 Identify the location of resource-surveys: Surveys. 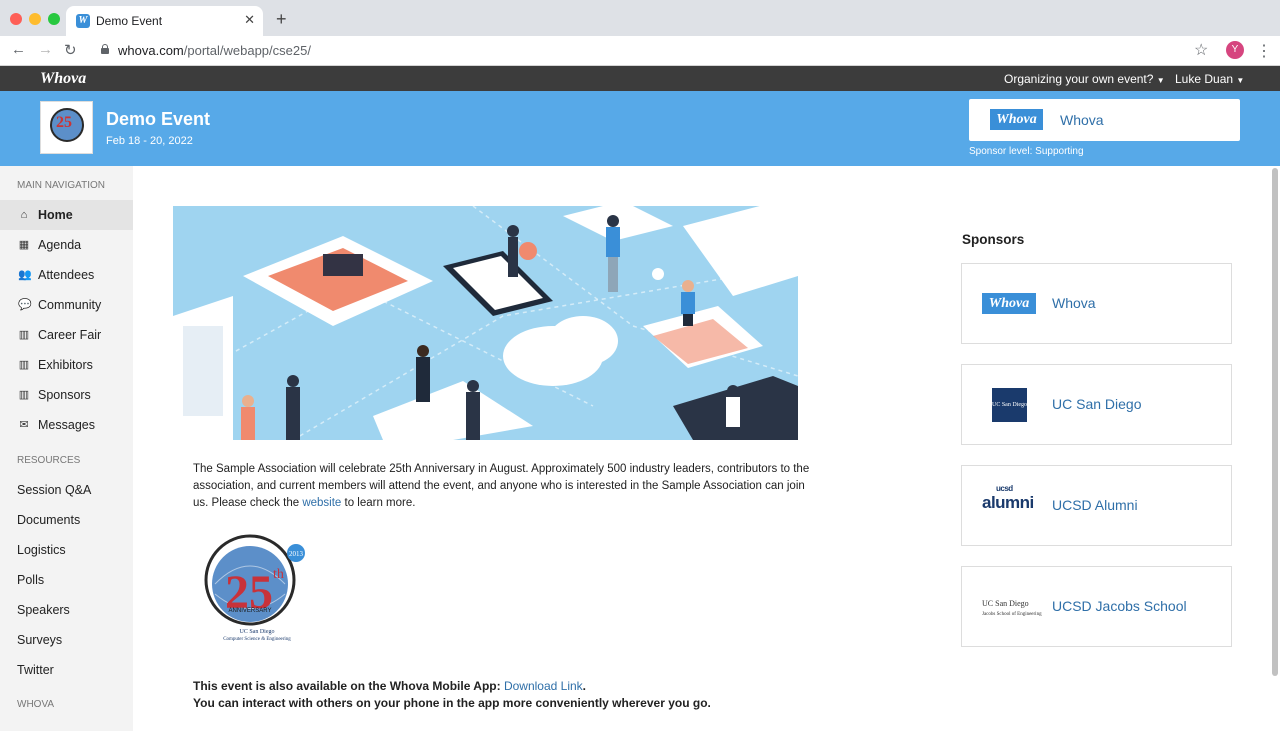
(39, 640).